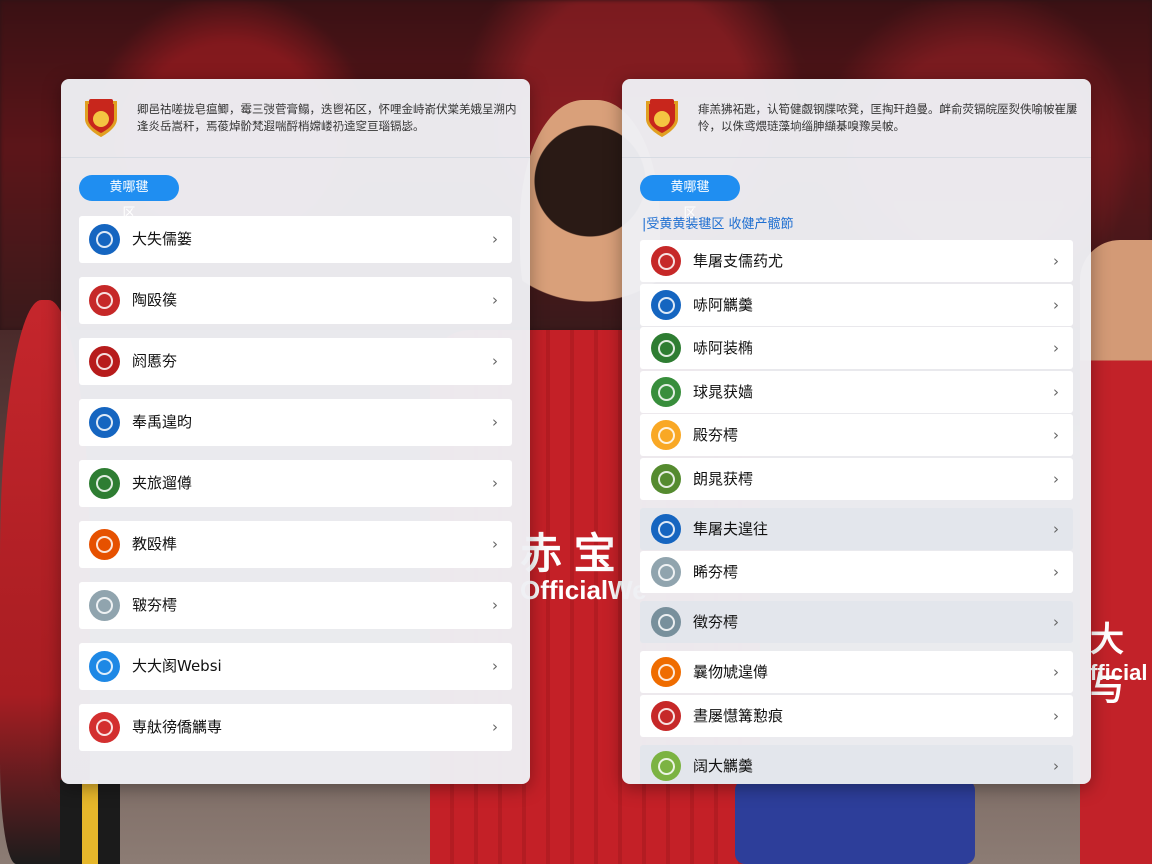 This screenshot has height=864, width=1152. What do you see at coordinates (856, 672) in the screenshot?
I see `list-item: 曩伆虓遑僔 ›` at bounding box center [856, 672].